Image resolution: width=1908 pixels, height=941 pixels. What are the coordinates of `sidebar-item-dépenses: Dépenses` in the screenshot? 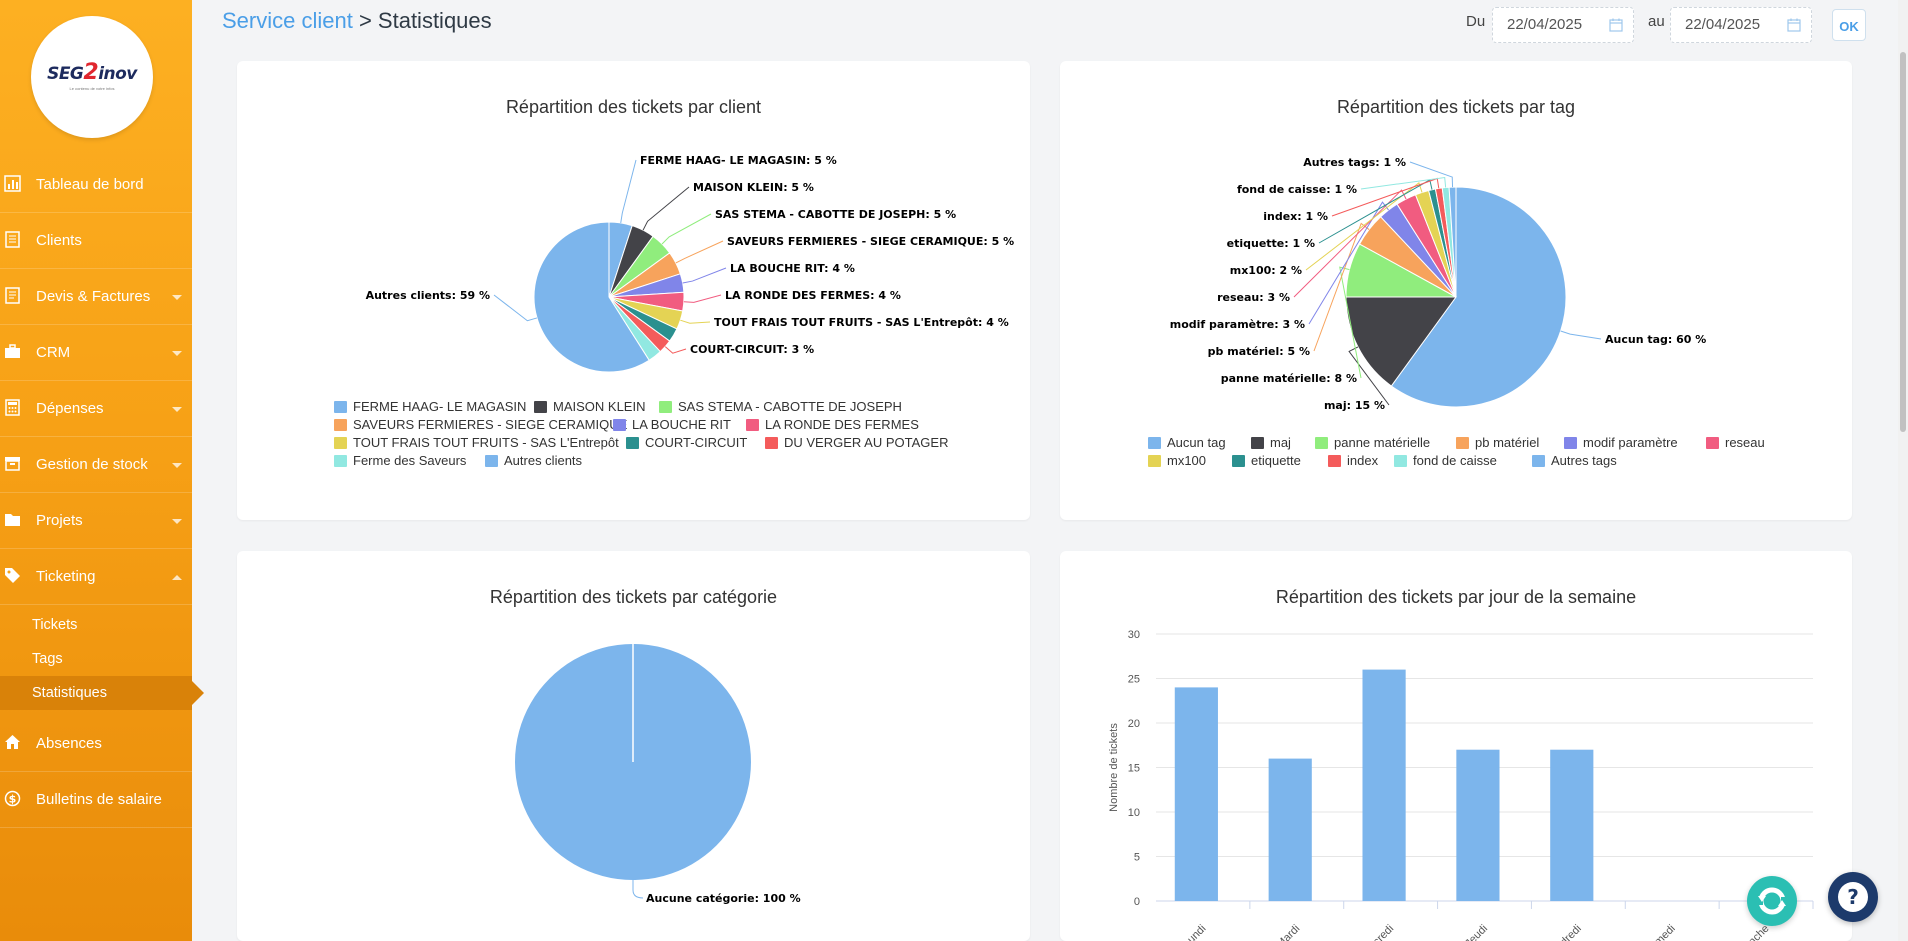 It's located at (96, 409).